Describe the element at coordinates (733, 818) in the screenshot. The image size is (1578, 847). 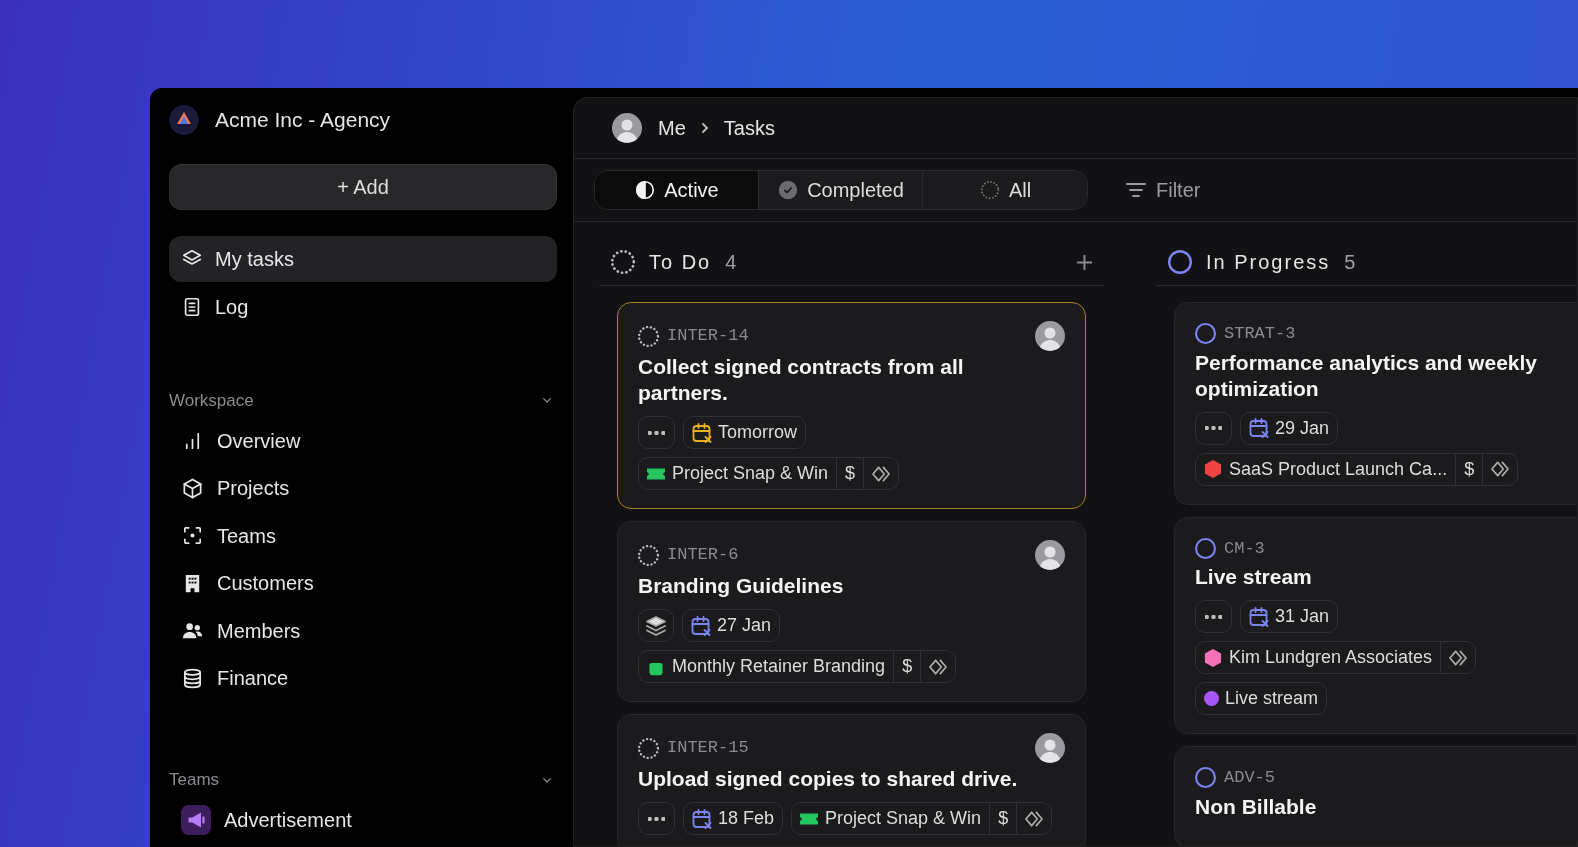
I see `due-date-chip: 18 Feb` at that location.